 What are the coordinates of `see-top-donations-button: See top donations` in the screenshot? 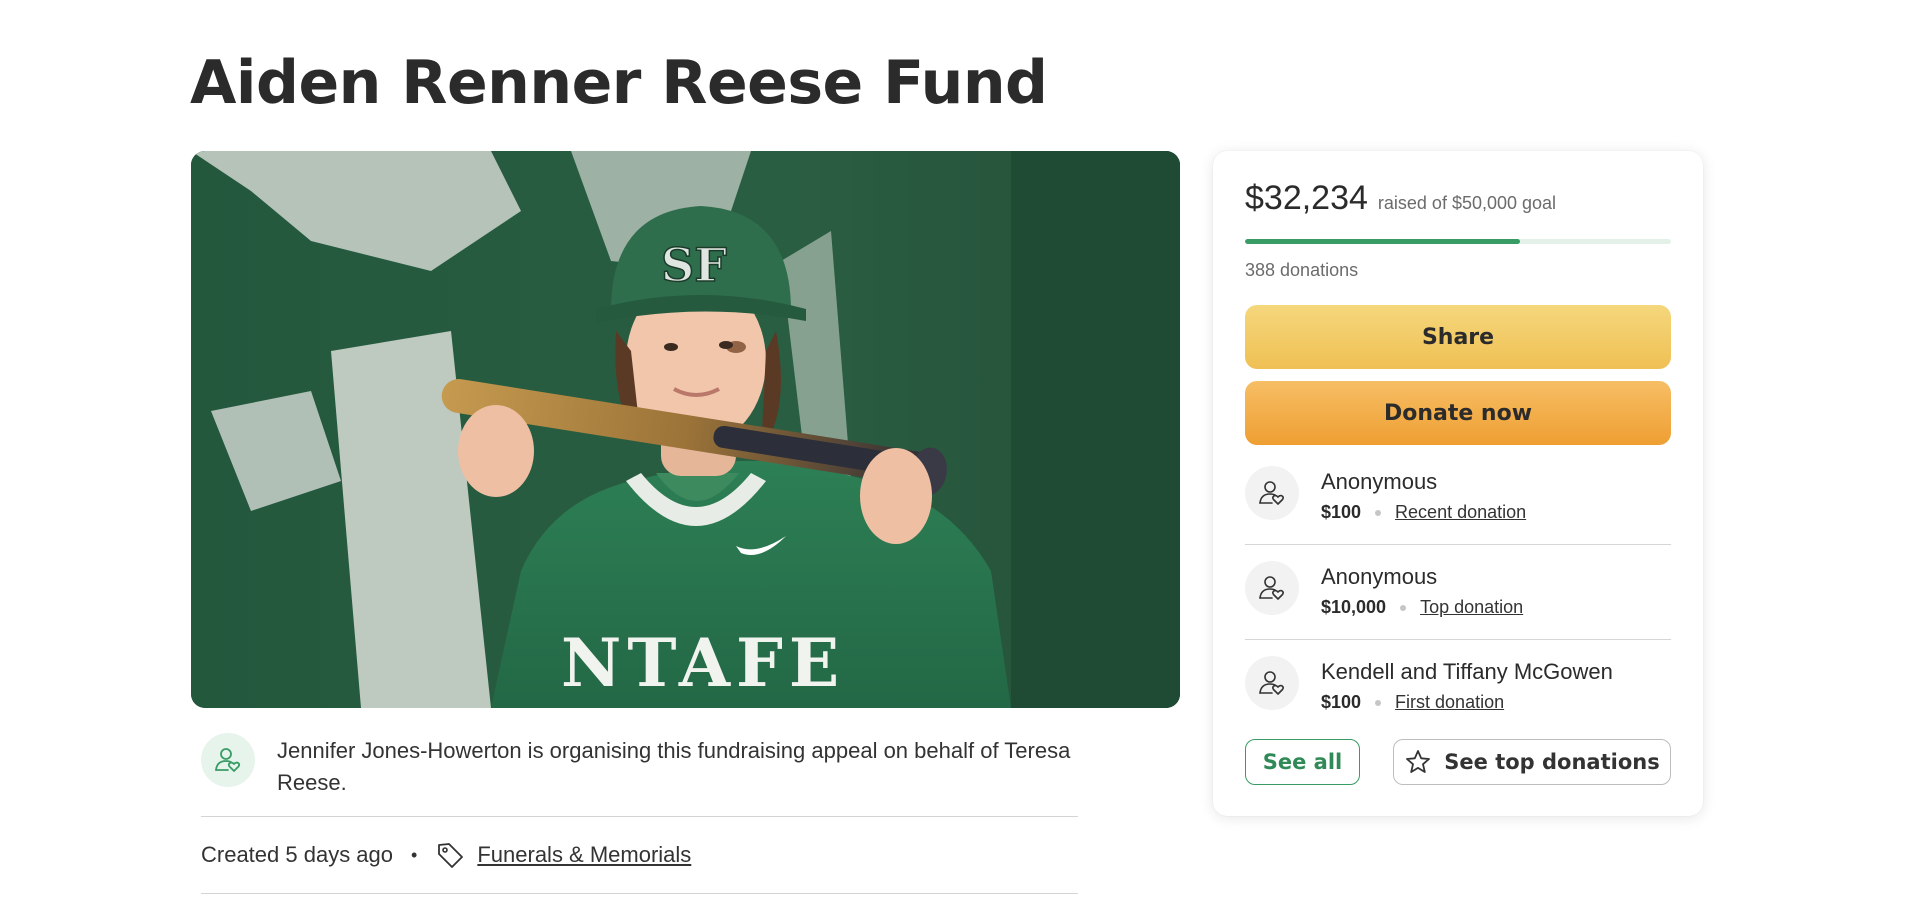 It's located at (1532, 762).